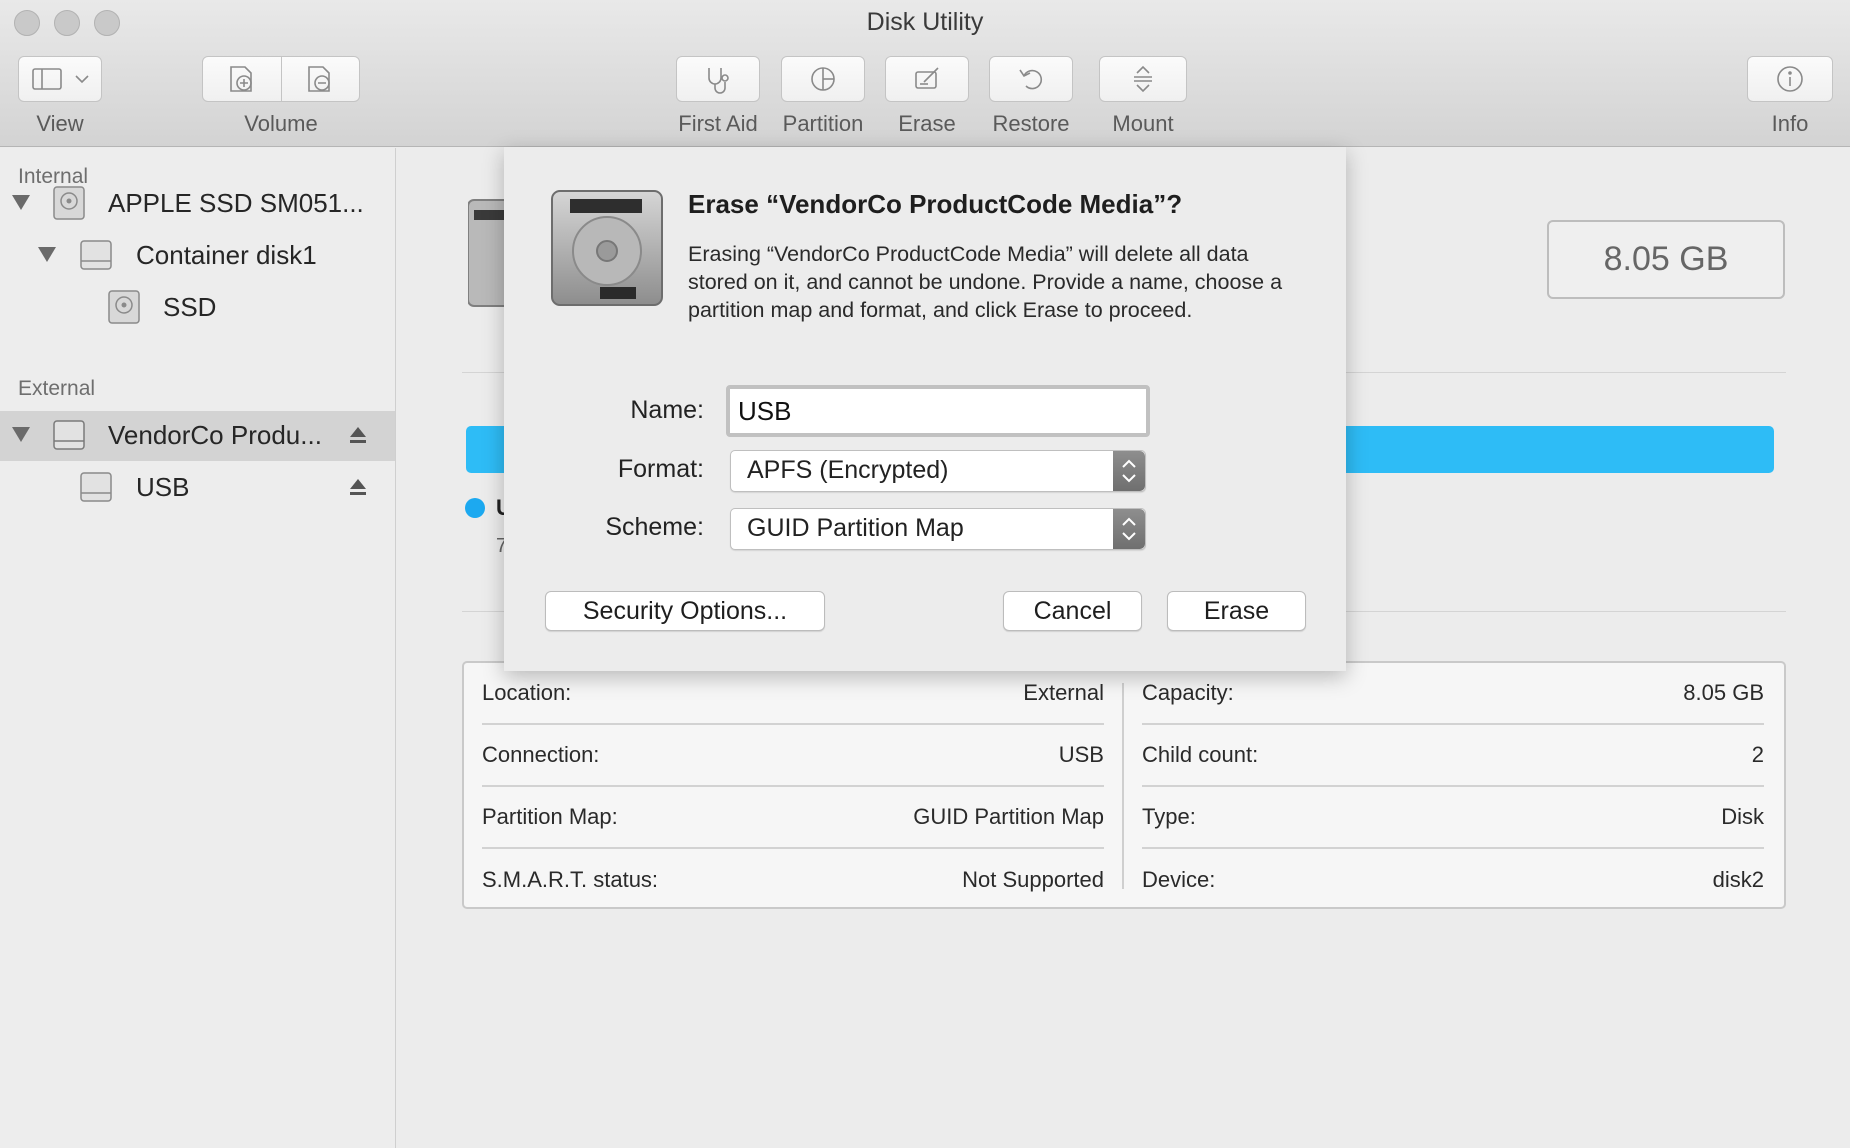 The image size is (1850, 1148). Describe the element at coordinates (96, 487) in the screenshot. I see `usb-volume-icon` at that location.